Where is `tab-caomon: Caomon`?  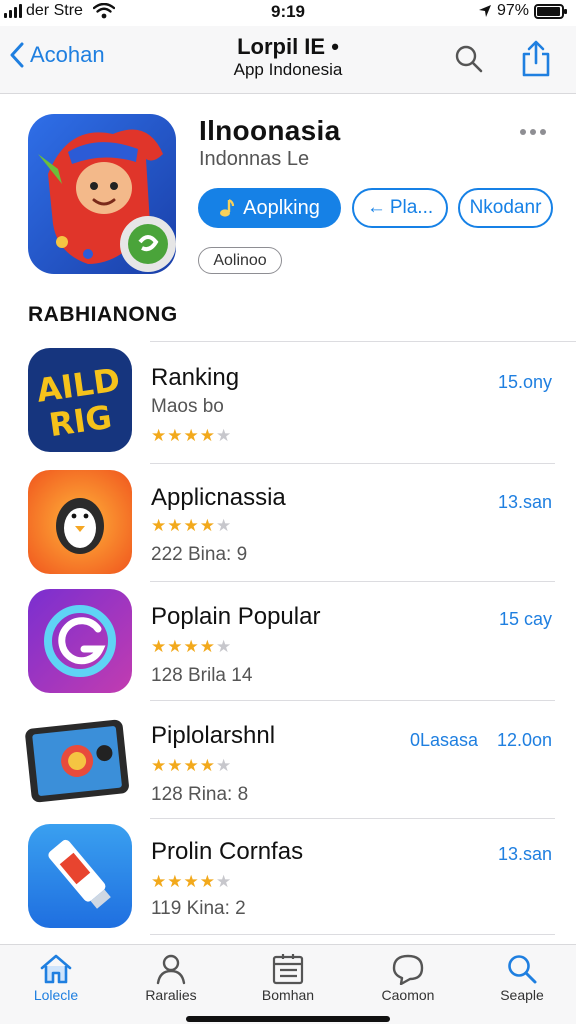
tab-caomon: Caomon is located at coordinates (408, 978).